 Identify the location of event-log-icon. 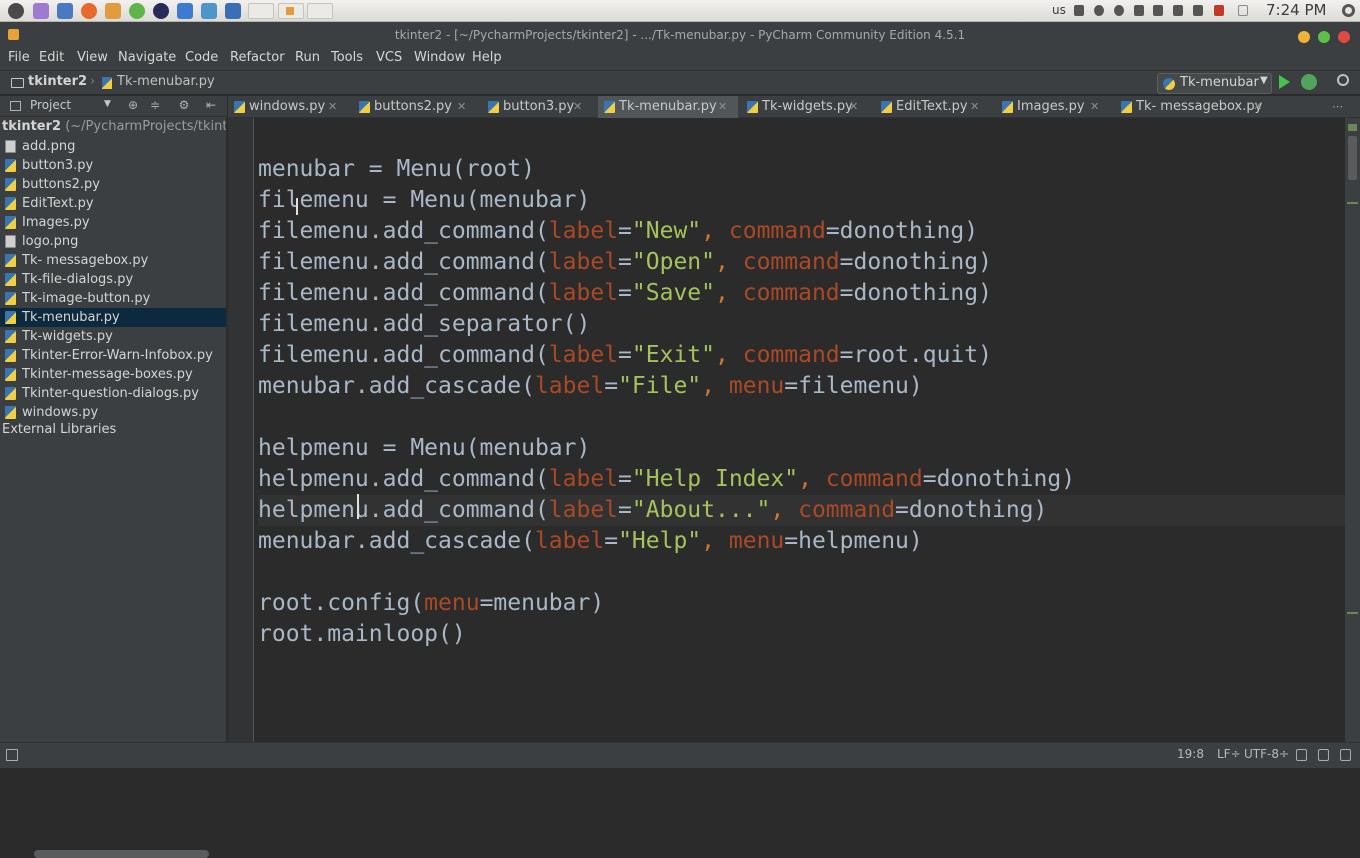
(1345, 755).